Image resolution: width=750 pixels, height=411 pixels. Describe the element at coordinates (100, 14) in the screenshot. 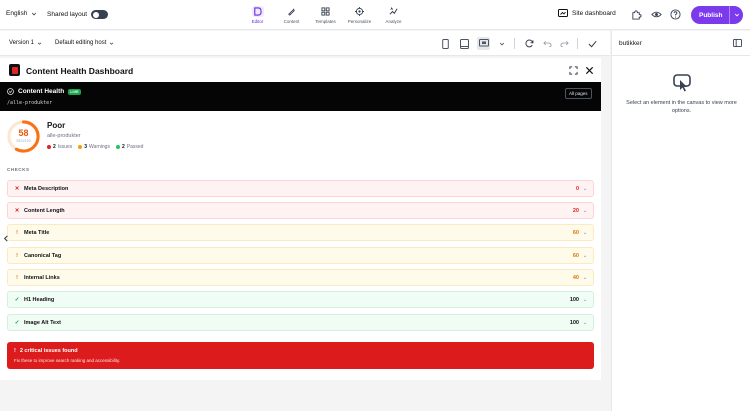

I see `toggle-switch` at that location.